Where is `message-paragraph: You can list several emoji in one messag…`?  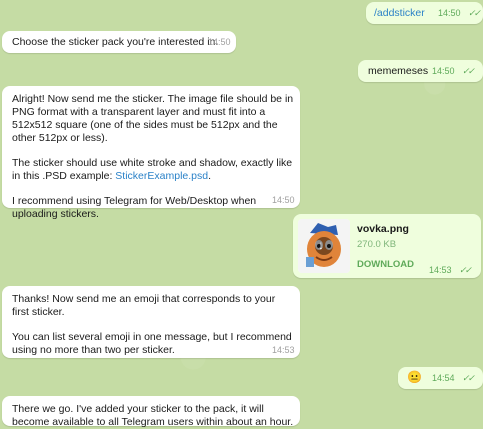
message-paragraph: You can list several emoji in one messag… is located at coordinates (152, 343).